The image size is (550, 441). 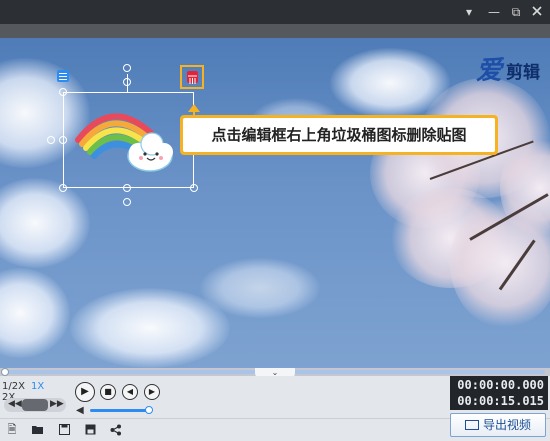 I want to click on speed-normal: 1X, so click(x=37, y=386).